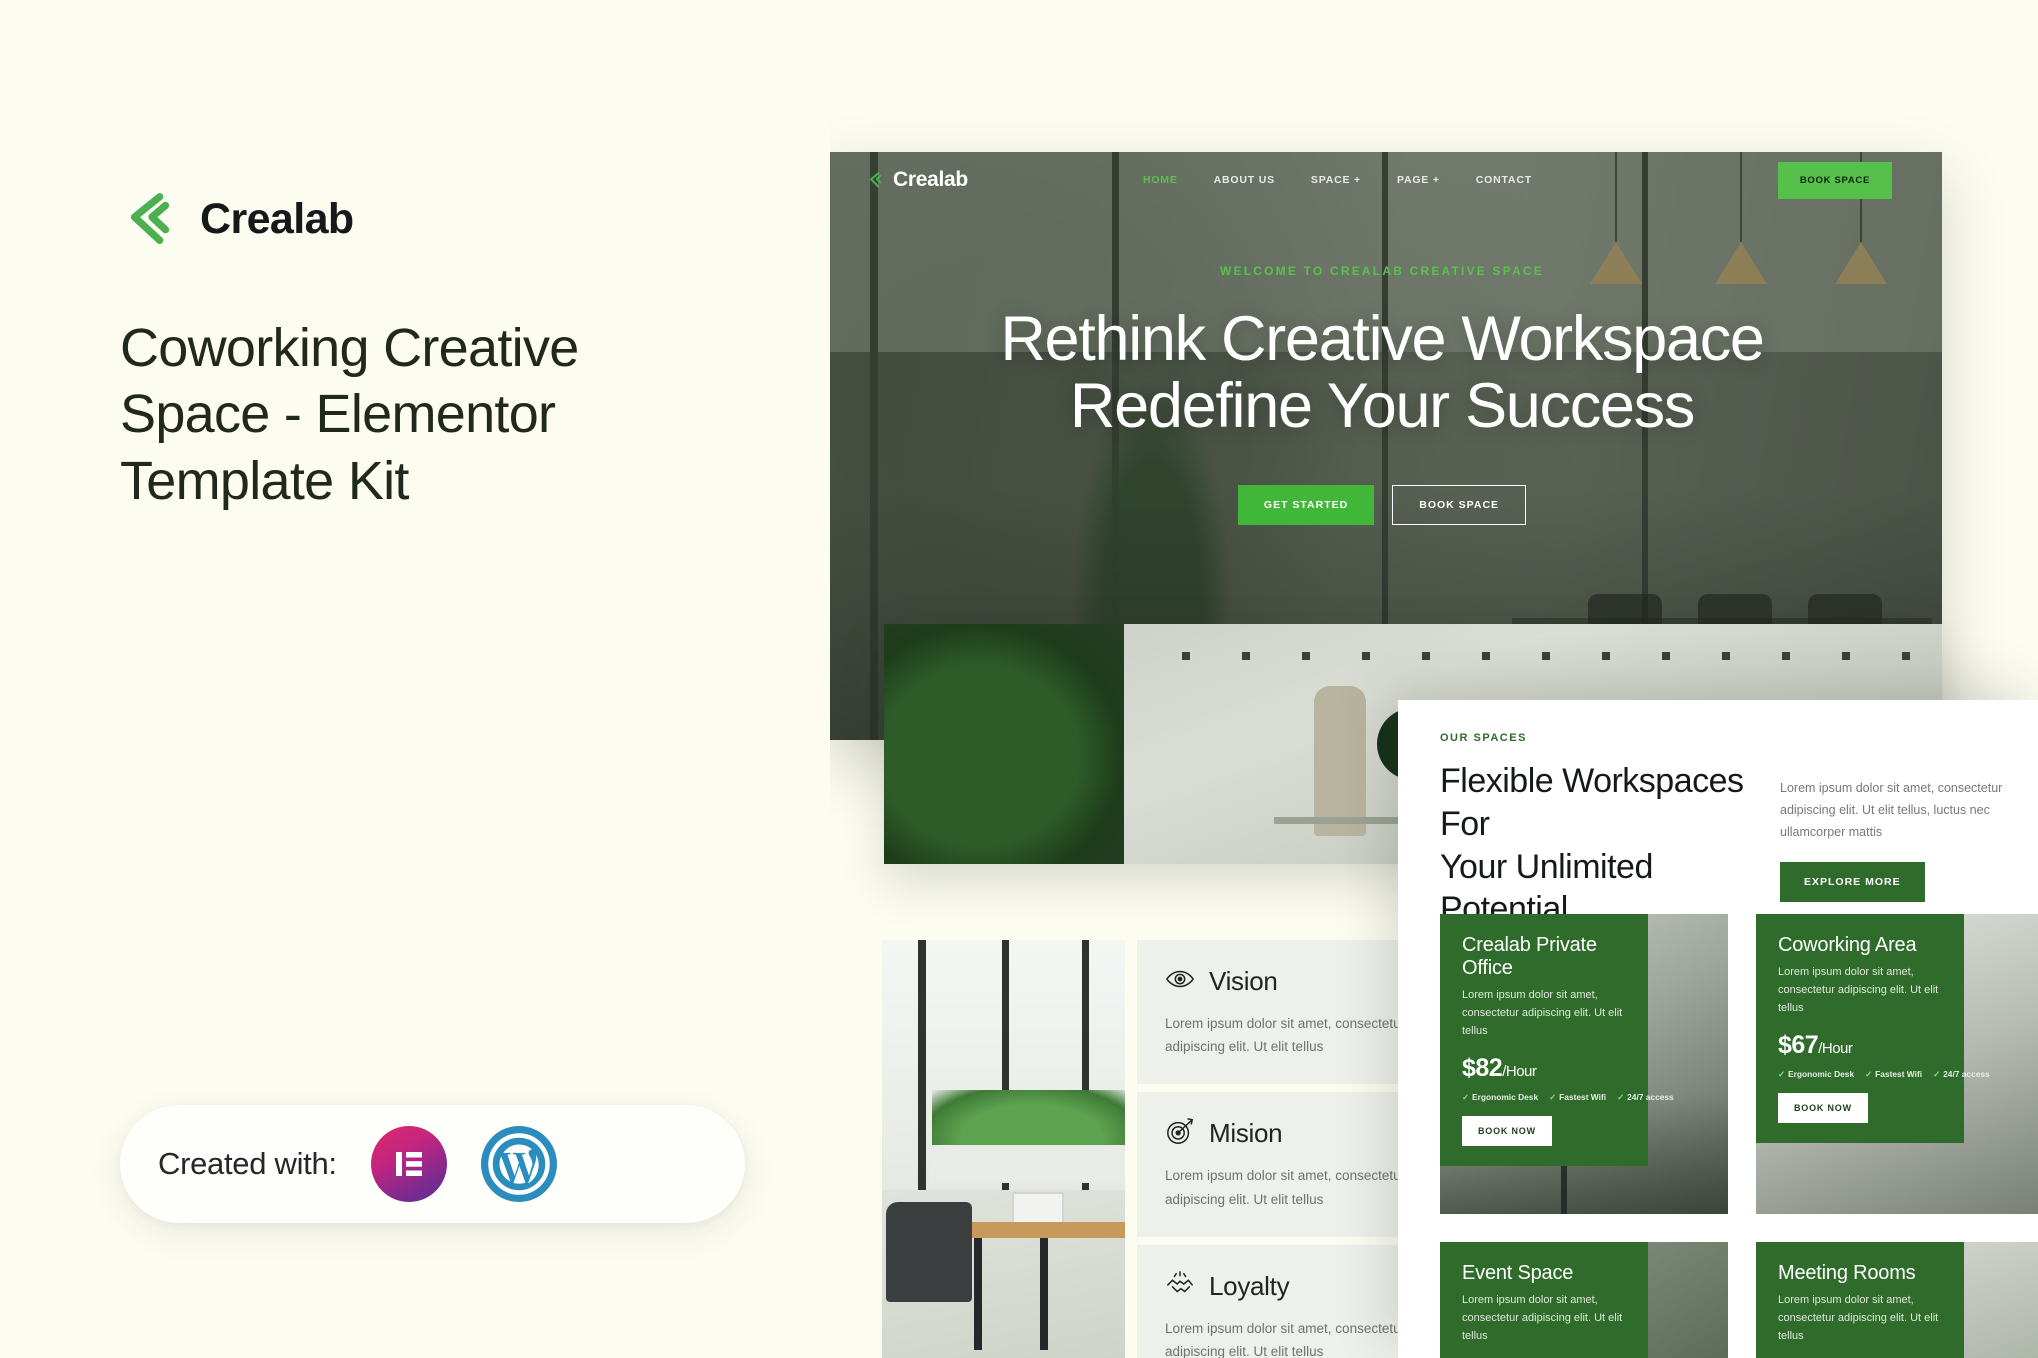 The width and height of the screenshot is (2038, 1358). What do you see at coordinates (930, 179) in the screenshot?
I see `navbar-logo-text: Crealab` at bounding box center [930, 179].